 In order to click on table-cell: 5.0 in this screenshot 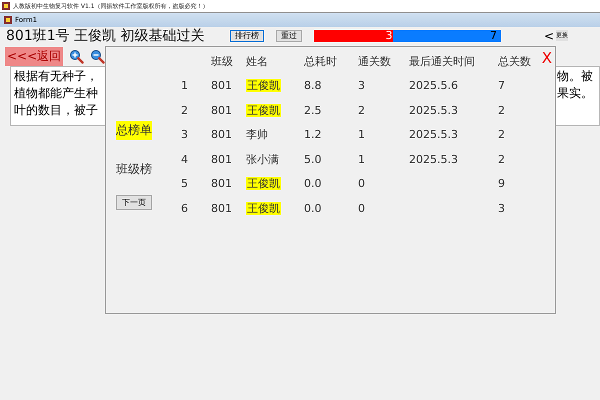, I will do `click(313, 159)`.